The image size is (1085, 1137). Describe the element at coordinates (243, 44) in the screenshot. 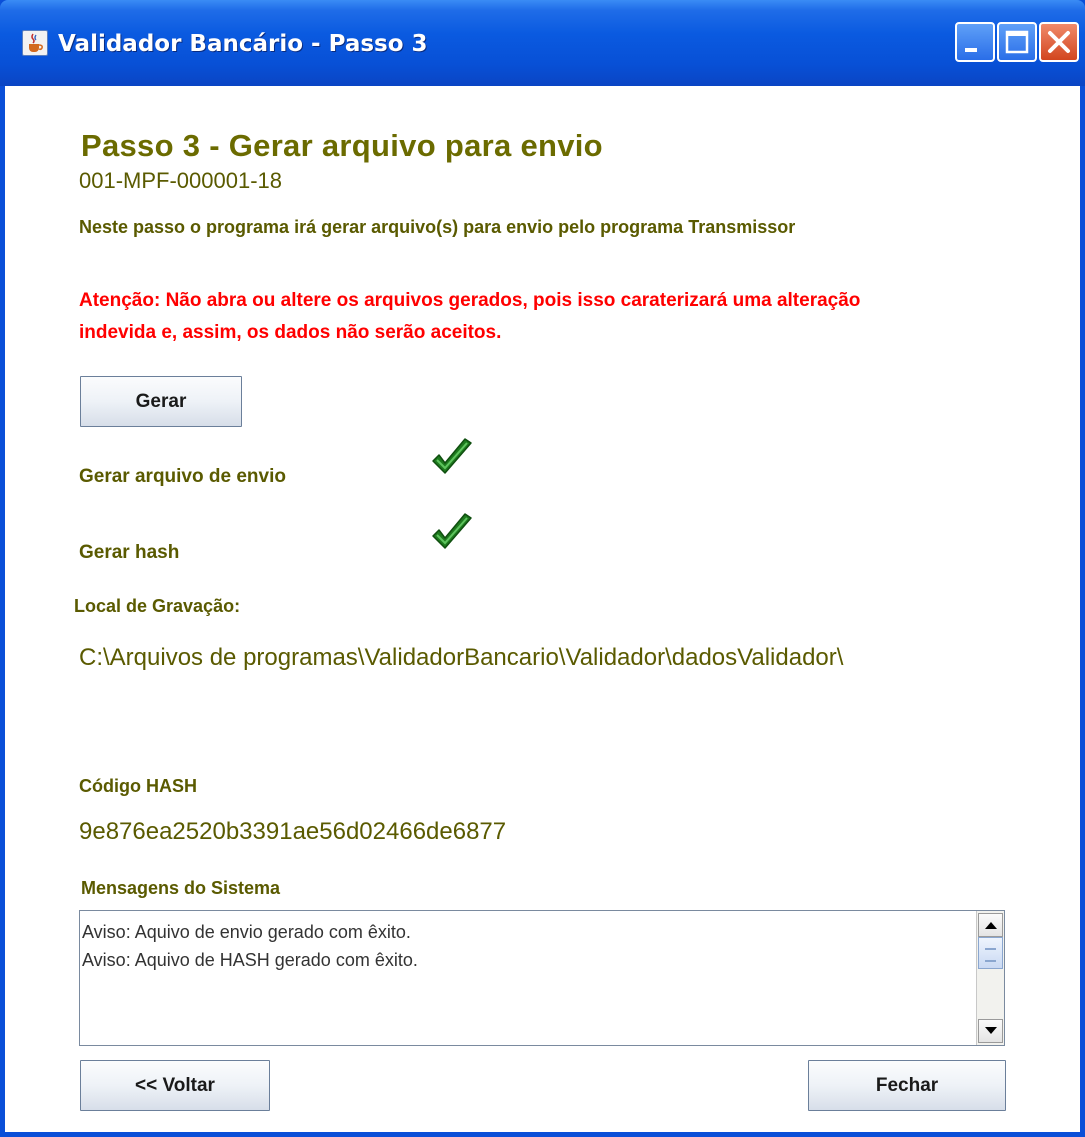

I see `window-title: Validador Bancário - Passo 3` at that location.